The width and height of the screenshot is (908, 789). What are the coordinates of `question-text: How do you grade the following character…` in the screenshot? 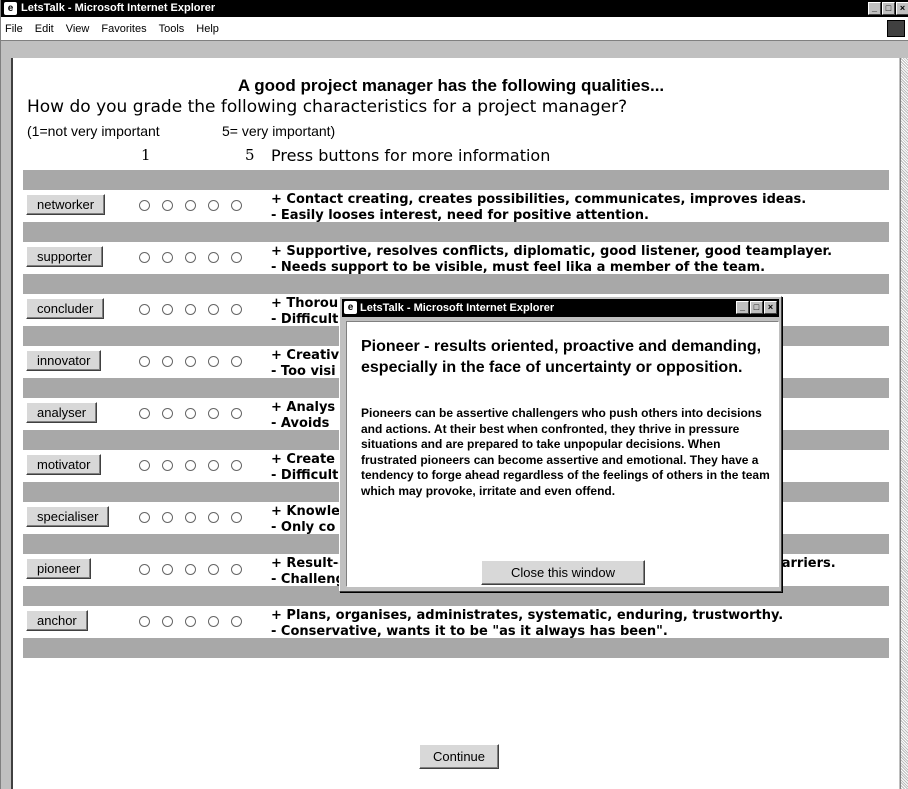 It's located at (327, 107).